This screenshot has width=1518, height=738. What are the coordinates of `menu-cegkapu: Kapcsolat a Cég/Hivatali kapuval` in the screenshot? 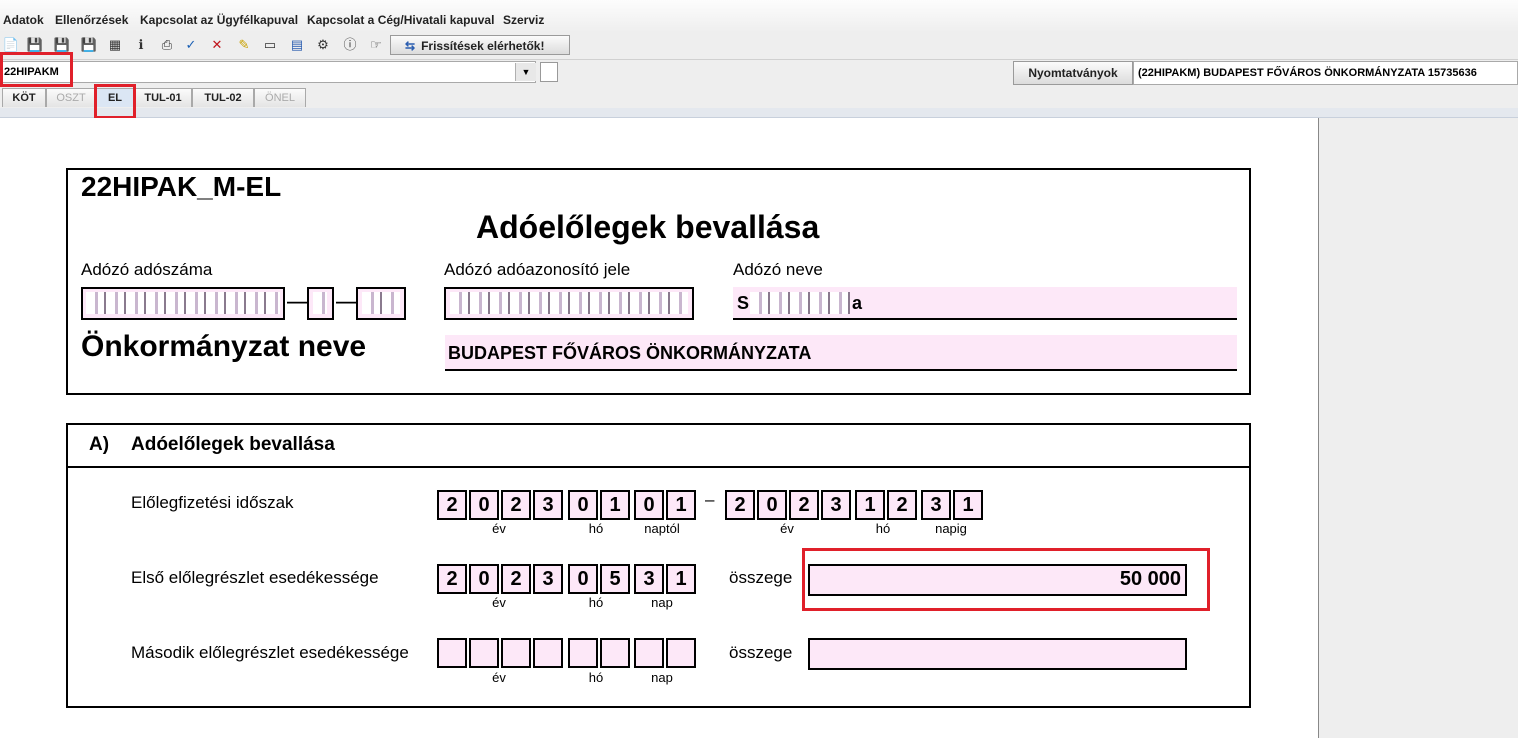 It's located at (400, 20).